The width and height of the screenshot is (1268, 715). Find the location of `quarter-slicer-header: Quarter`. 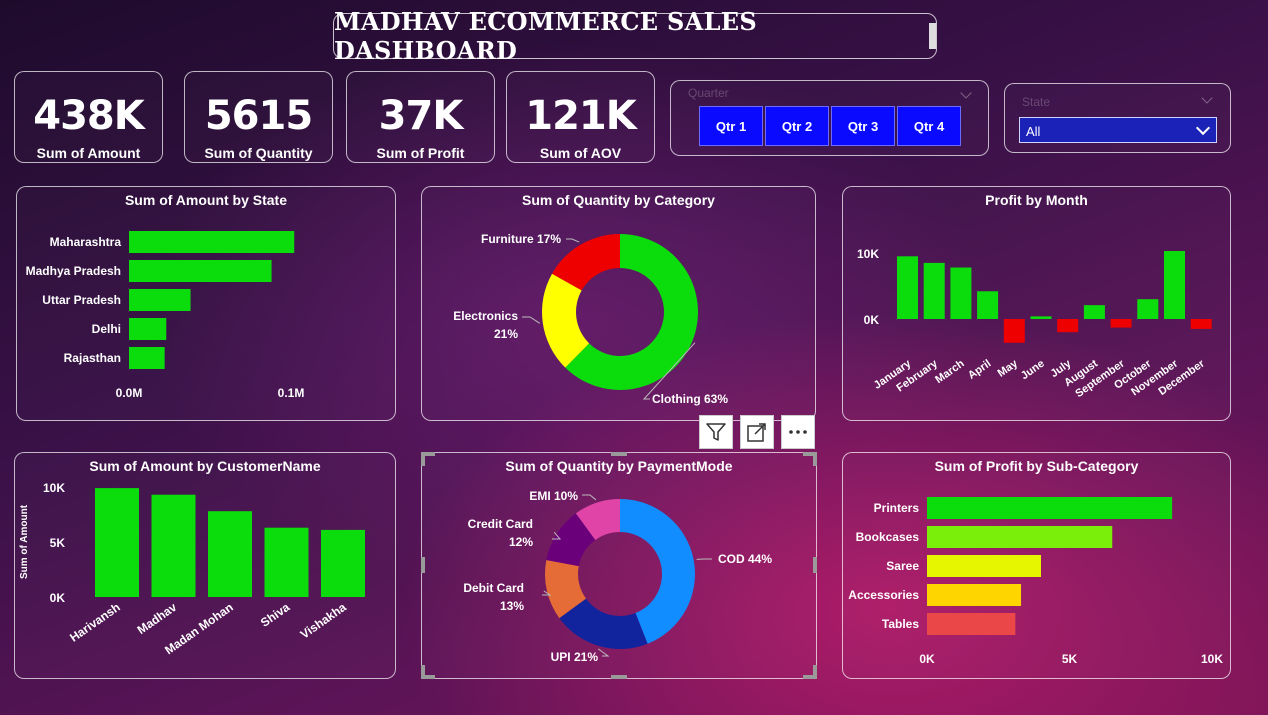

quarter-slicer-header: Quarter is located at coordinates (708, 93).